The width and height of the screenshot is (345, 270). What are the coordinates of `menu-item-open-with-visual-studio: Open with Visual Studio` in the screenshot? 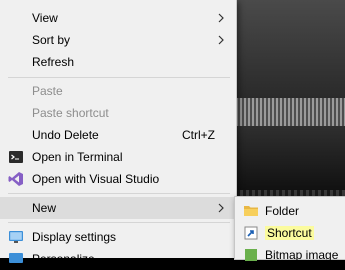 It's located at (118, 179).